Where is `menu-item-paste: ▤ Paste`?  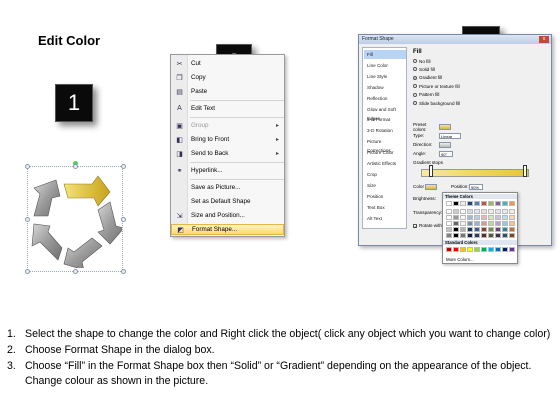
menu-item-paste: ▤ Paste is located at coordinates (227, 91).